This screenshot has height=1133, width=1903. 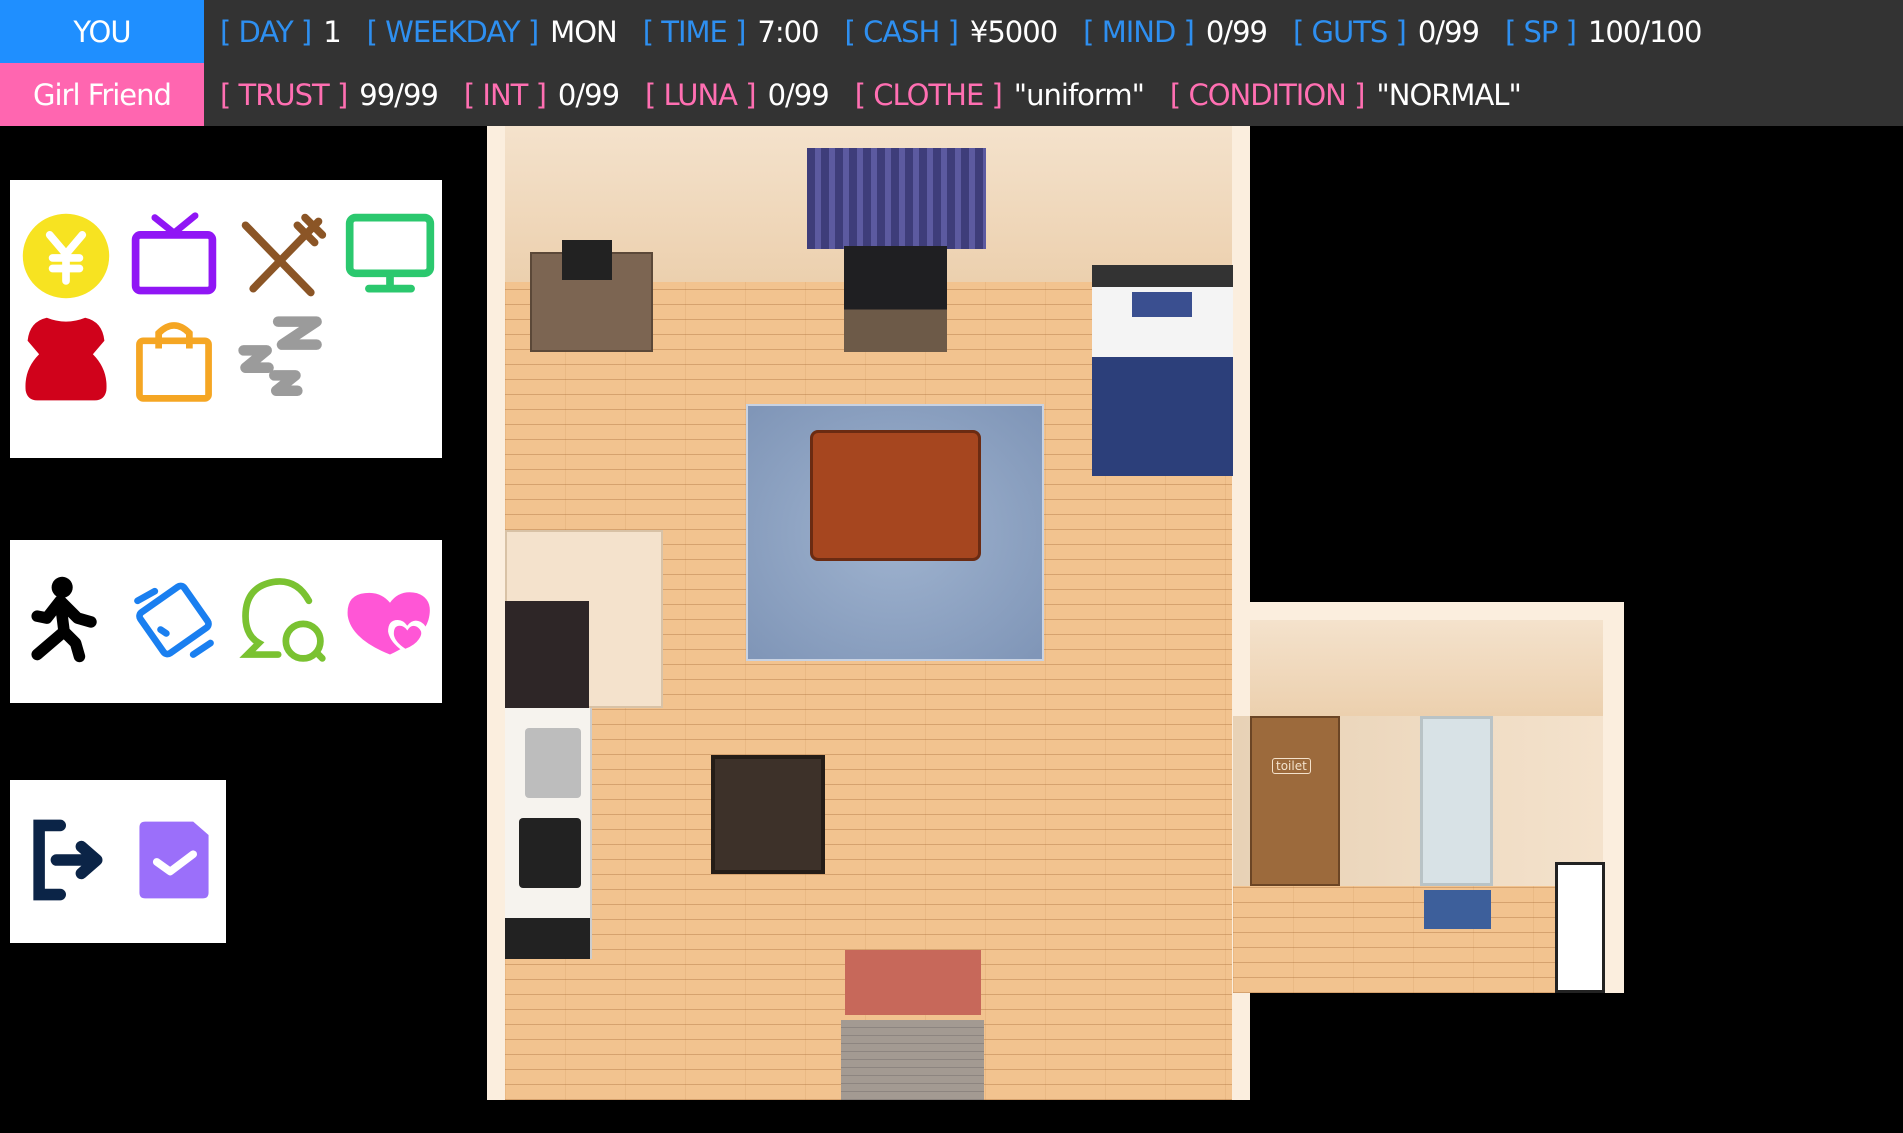 What do you see at coordinates (505, 94) in the screenshot?
I see `stat-key: [ INT ]` at bounding box center [505, 94].